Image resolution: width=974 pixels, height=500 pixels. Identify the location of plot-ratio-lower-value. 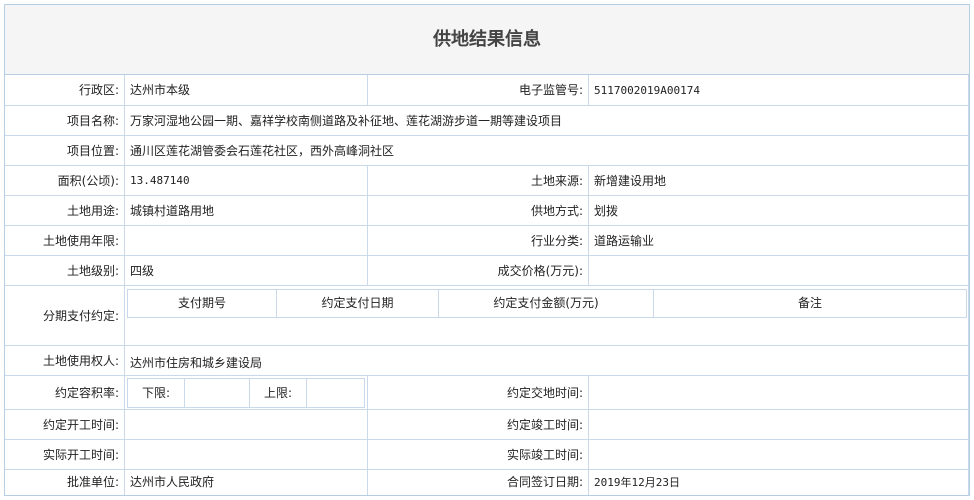
(217, 393).